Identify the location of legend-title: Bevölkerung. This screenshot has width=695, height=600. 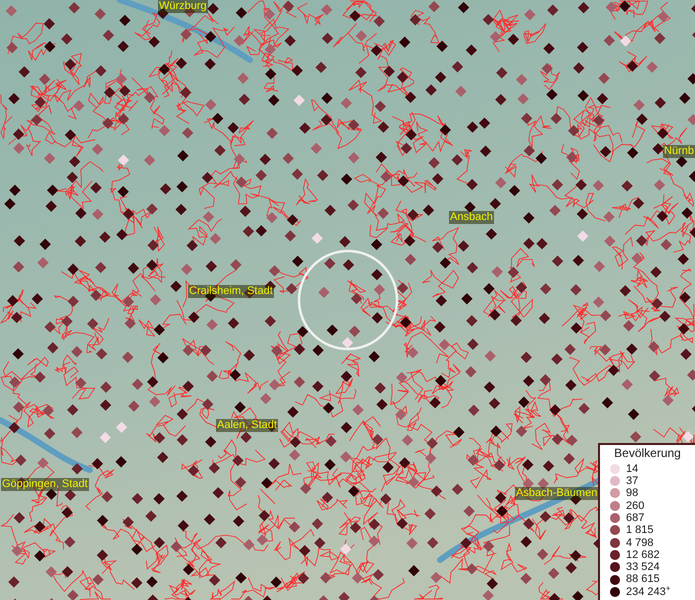
(647, 453).